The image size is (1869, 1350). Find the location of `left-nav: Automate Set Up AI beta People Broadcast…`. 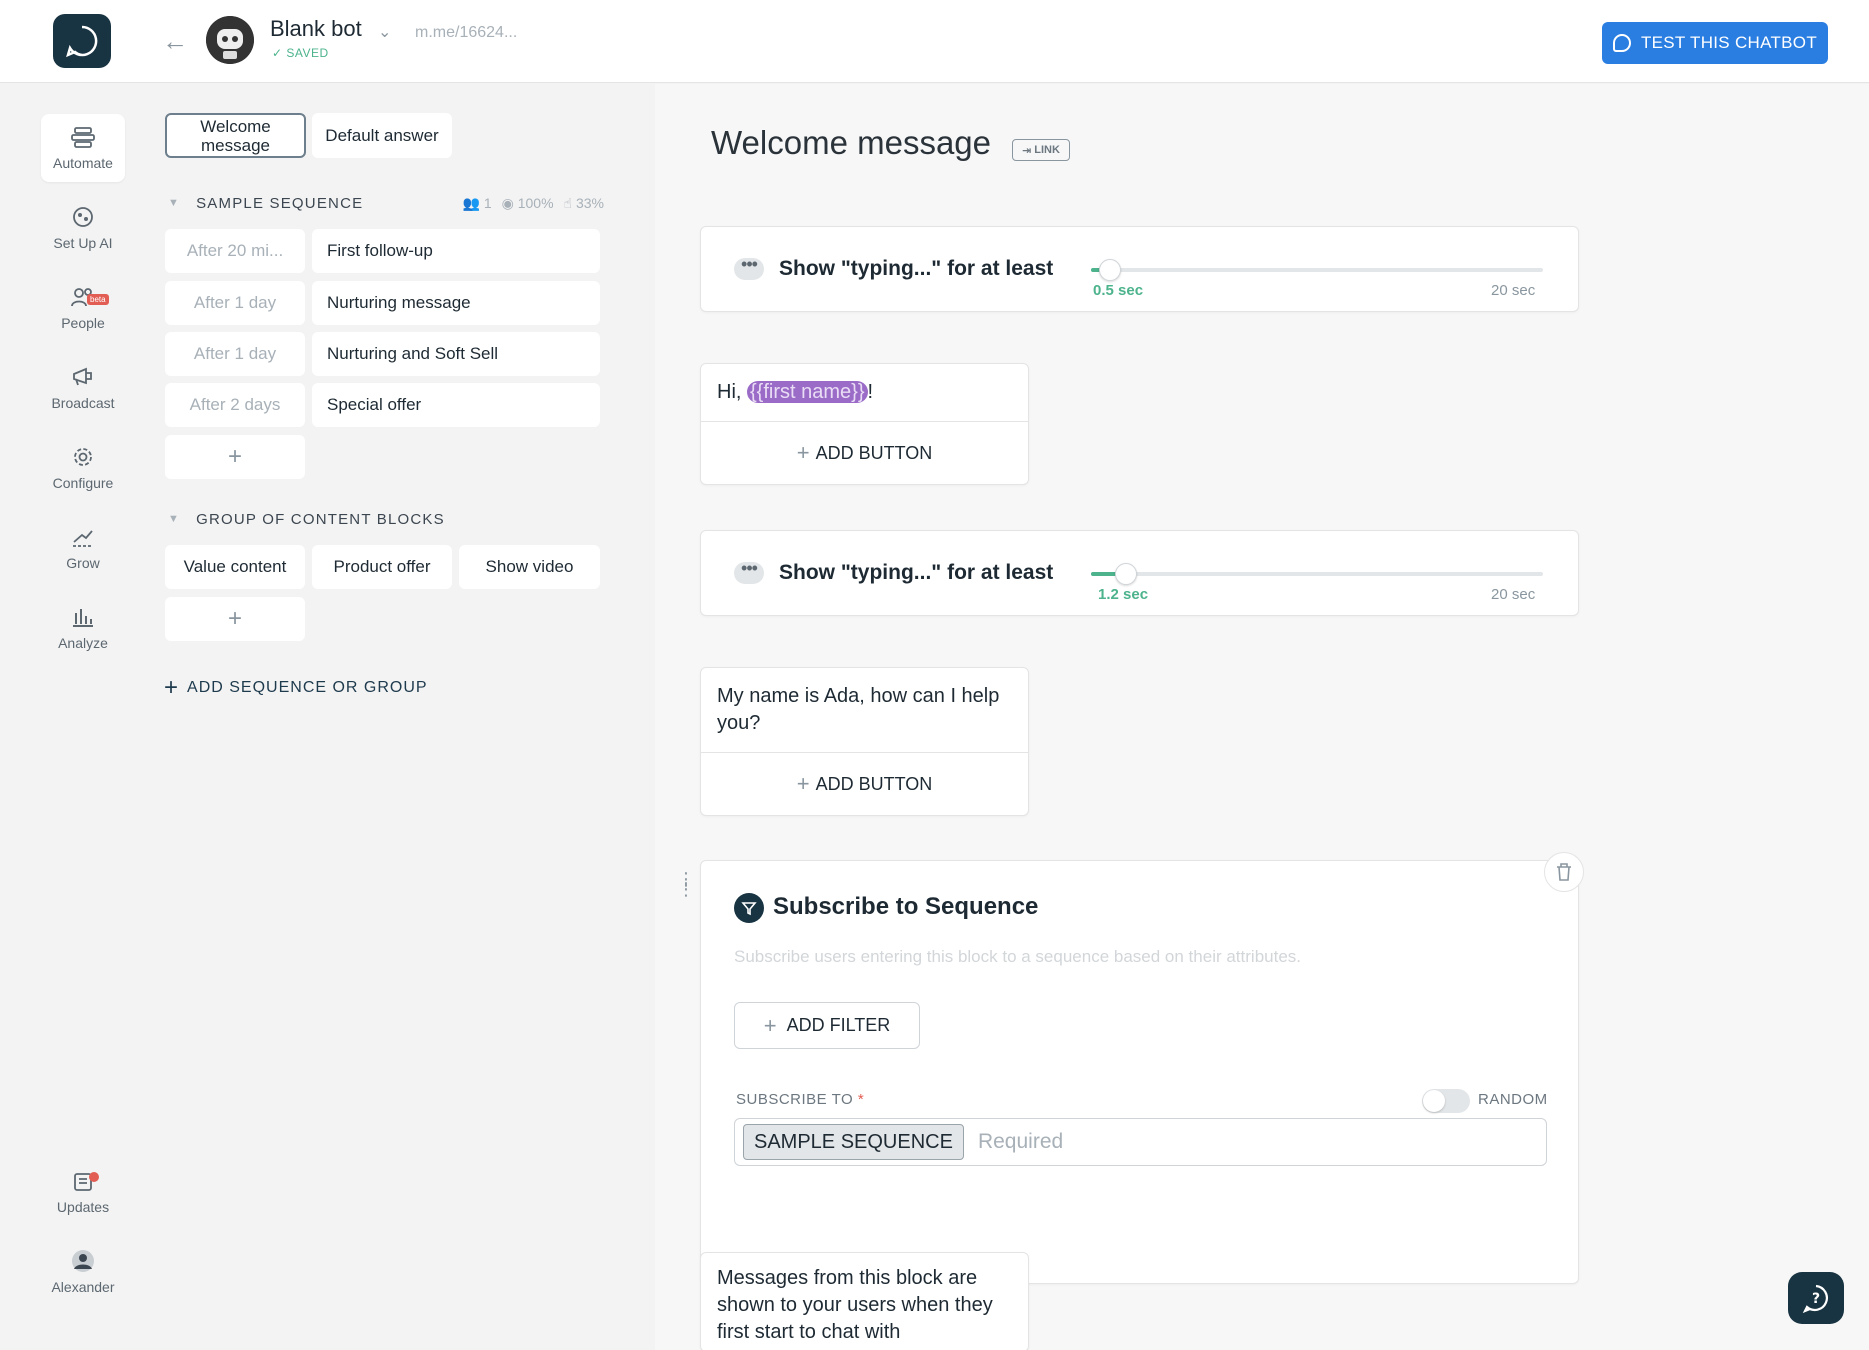

left-nav: Automate Set Up AI beta People Broadcast… is located at coordinates (82, 717).